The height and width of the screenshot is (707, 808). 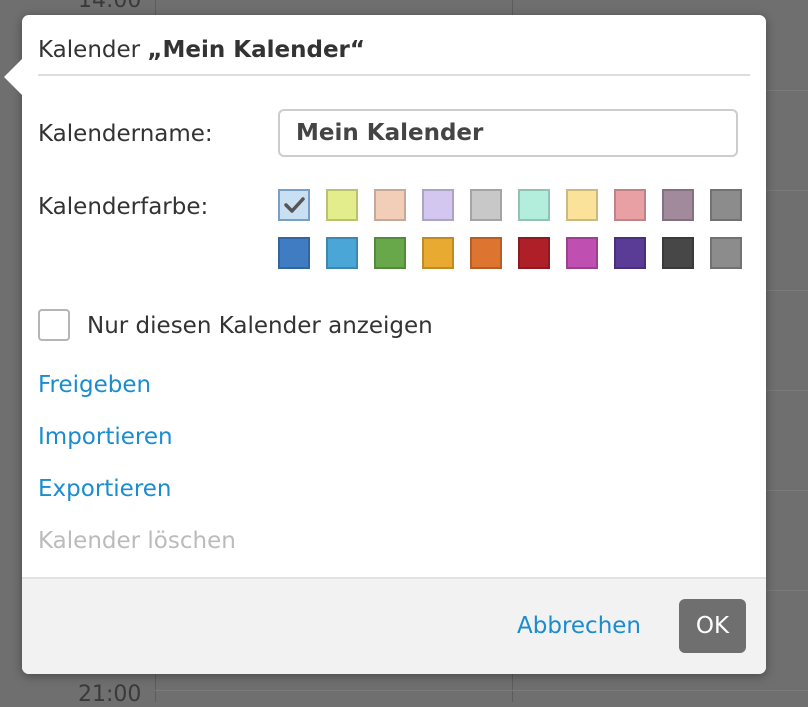 What do you see at coordinates (256, 50) in the screenshot?
I see `title-calendar-name: „Mein Kalender“` at bounding box center [256, 50].